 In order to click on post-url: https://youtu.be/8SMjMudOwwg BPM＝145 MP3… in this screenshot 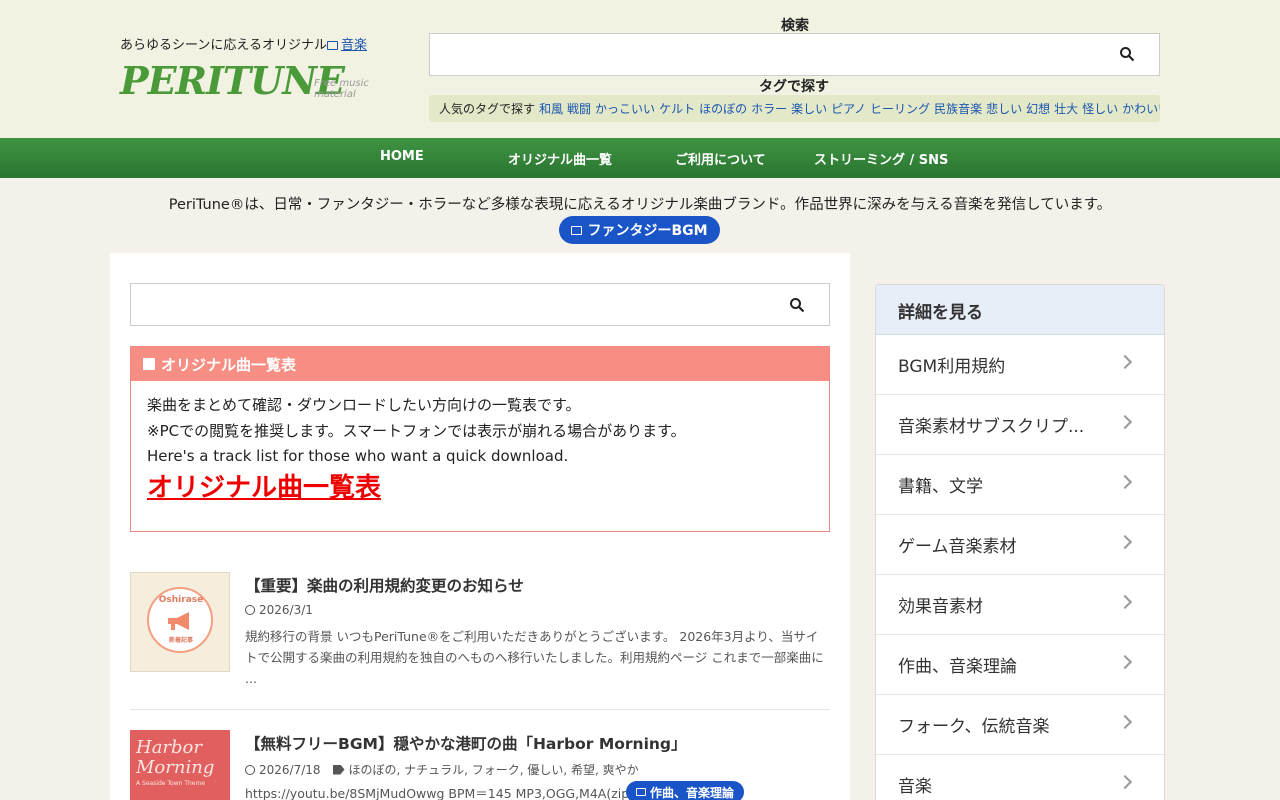, I will do `click(440, 793)`.